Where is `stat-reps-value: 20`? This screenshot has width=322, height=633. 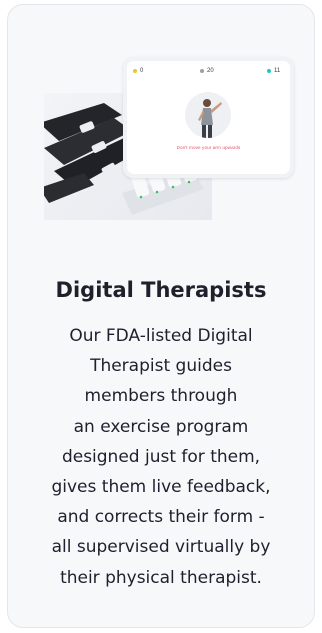 stat-reps-value: 20 is located at coordinates (210, 71).